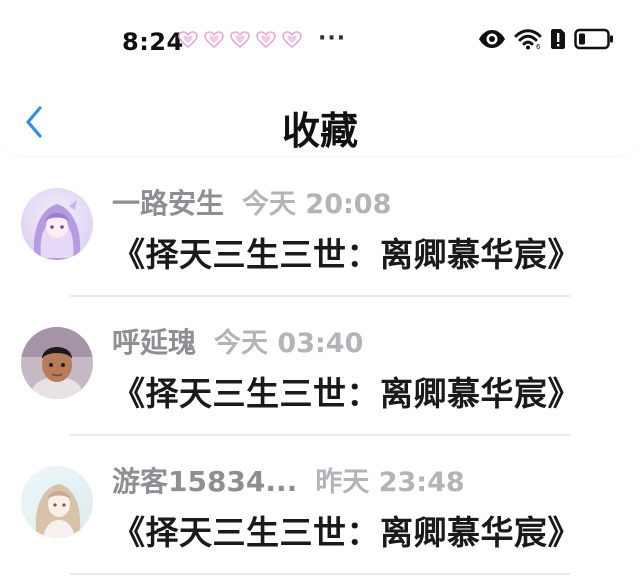 Image resolution: width=640 pixels, height=577 pixels. I want to click on item-meta: 游客15834... 昨天 23:48, so click(288, 480).